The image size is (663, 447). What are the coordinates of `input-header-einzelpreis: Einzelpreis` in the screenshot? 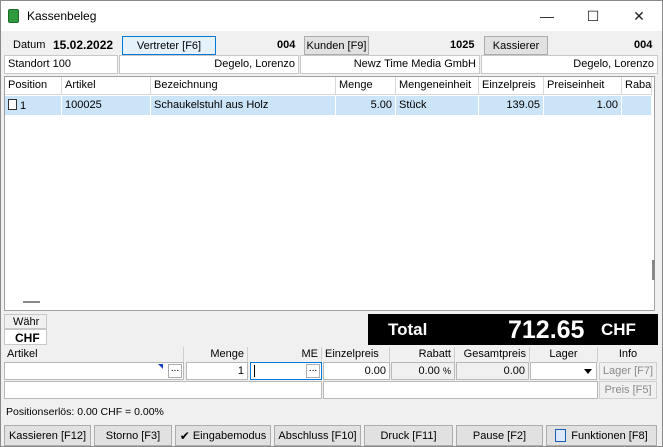 It's located at (356, 354).